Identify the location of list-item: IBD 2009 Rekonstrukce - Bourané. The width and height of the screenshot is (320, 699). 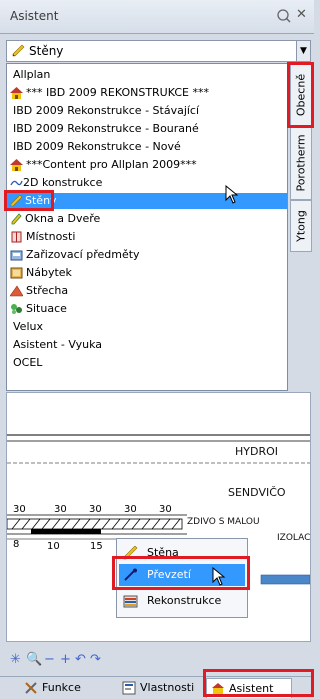
(147, 129).